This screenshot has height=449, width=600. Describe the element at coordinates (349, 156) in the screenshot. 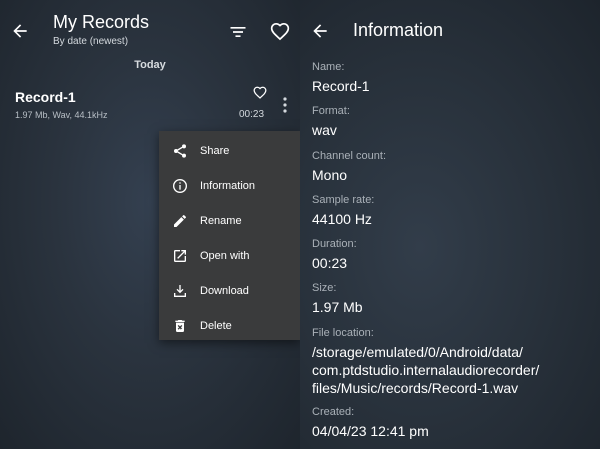

I see `info-field-label: Channel count:` at that location.